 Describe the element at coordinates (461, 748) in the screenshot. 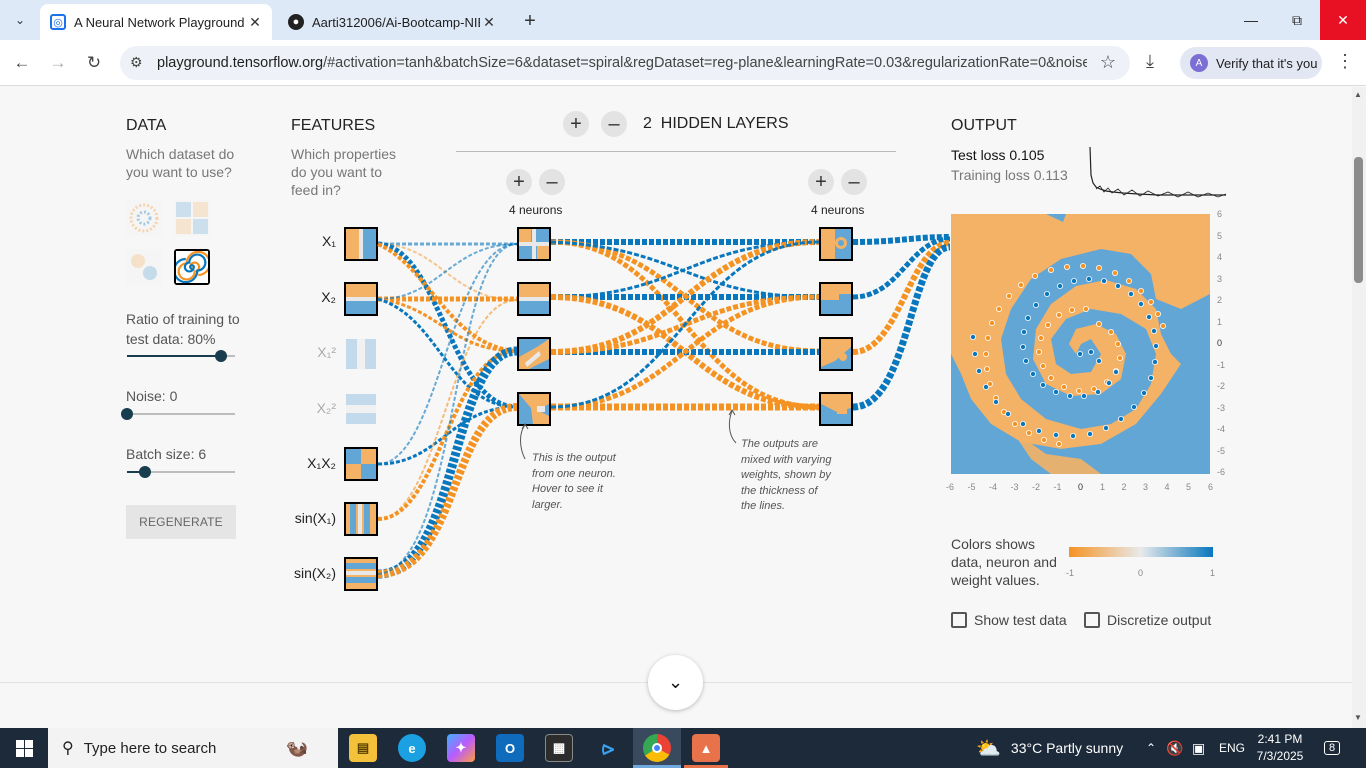

I see `copilot-icon: ✦` at that location.